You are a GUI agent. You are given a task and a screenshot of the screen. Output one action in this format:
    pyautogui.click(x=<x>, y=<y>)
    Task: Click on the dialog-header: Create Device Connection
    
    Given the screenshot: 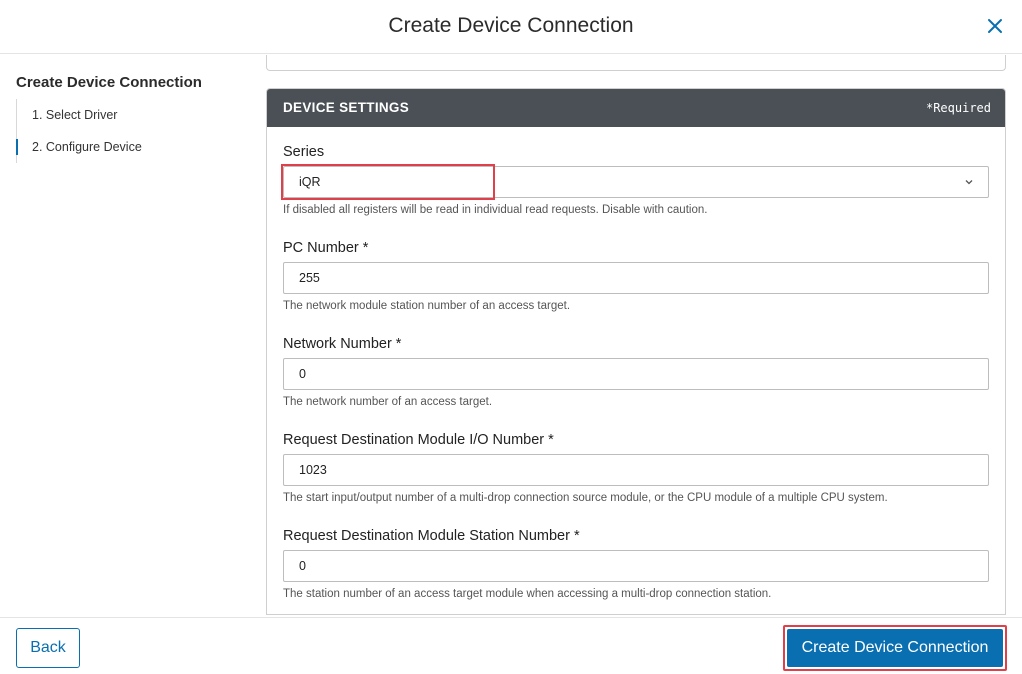 What is the action you would take?
    pyautogui.click(x=511, y=27)
    